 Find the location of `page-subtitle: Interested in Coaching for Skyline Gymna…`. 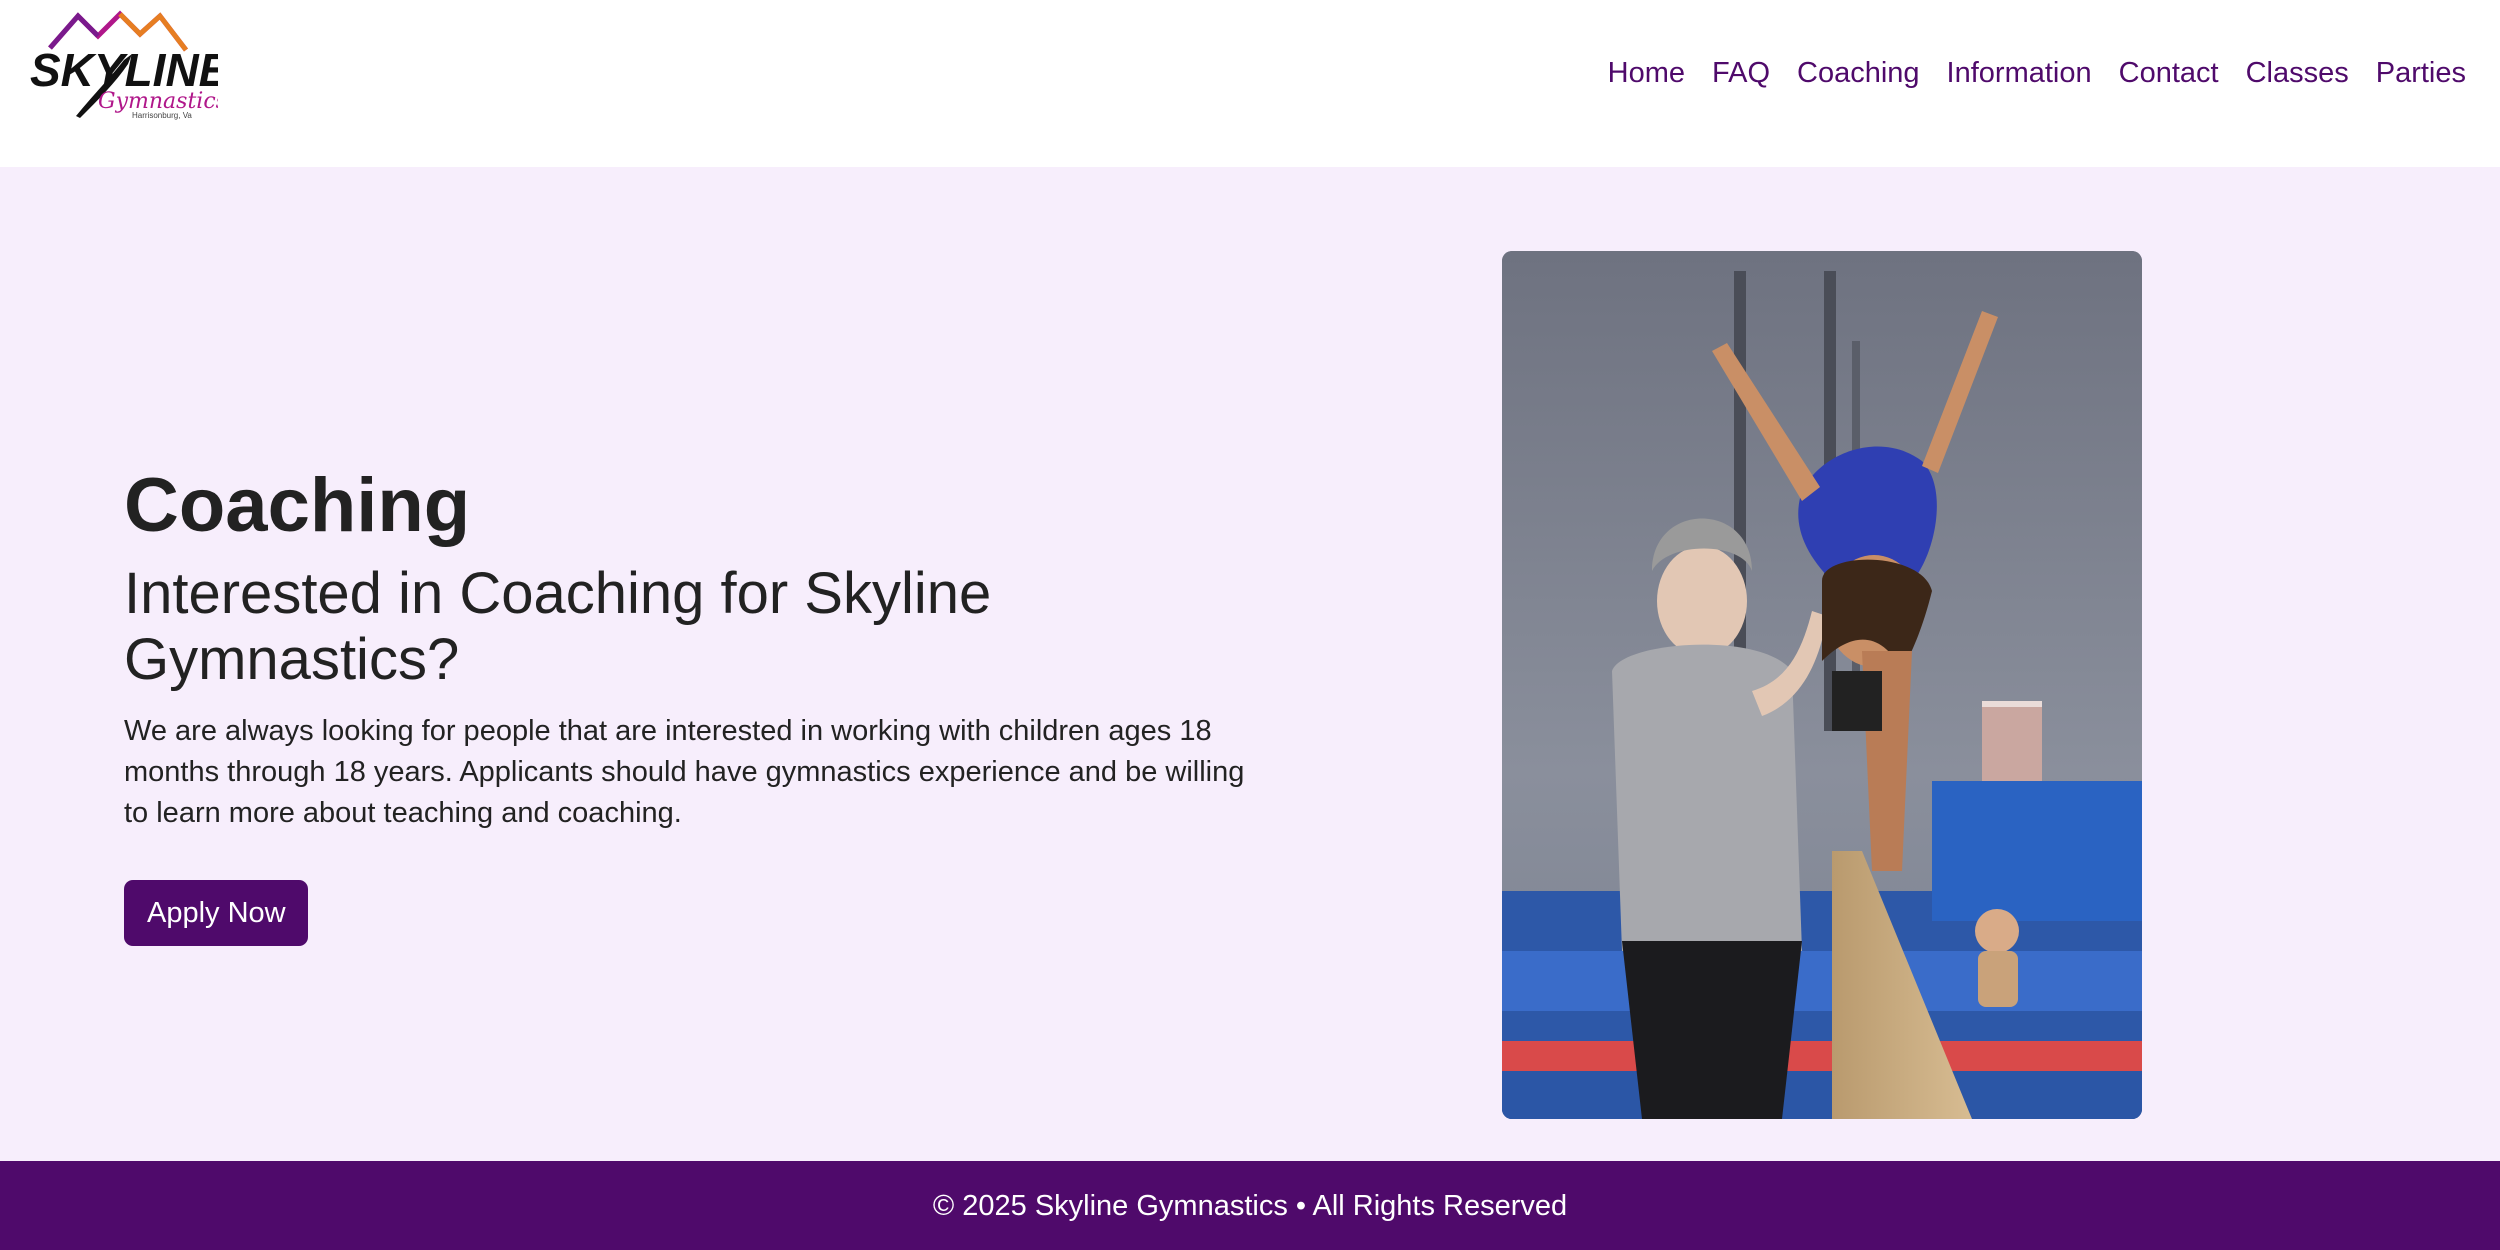

page-subtitle: Interested in Coaching for Skyline Gymna… is located at coordinates (558, 626).